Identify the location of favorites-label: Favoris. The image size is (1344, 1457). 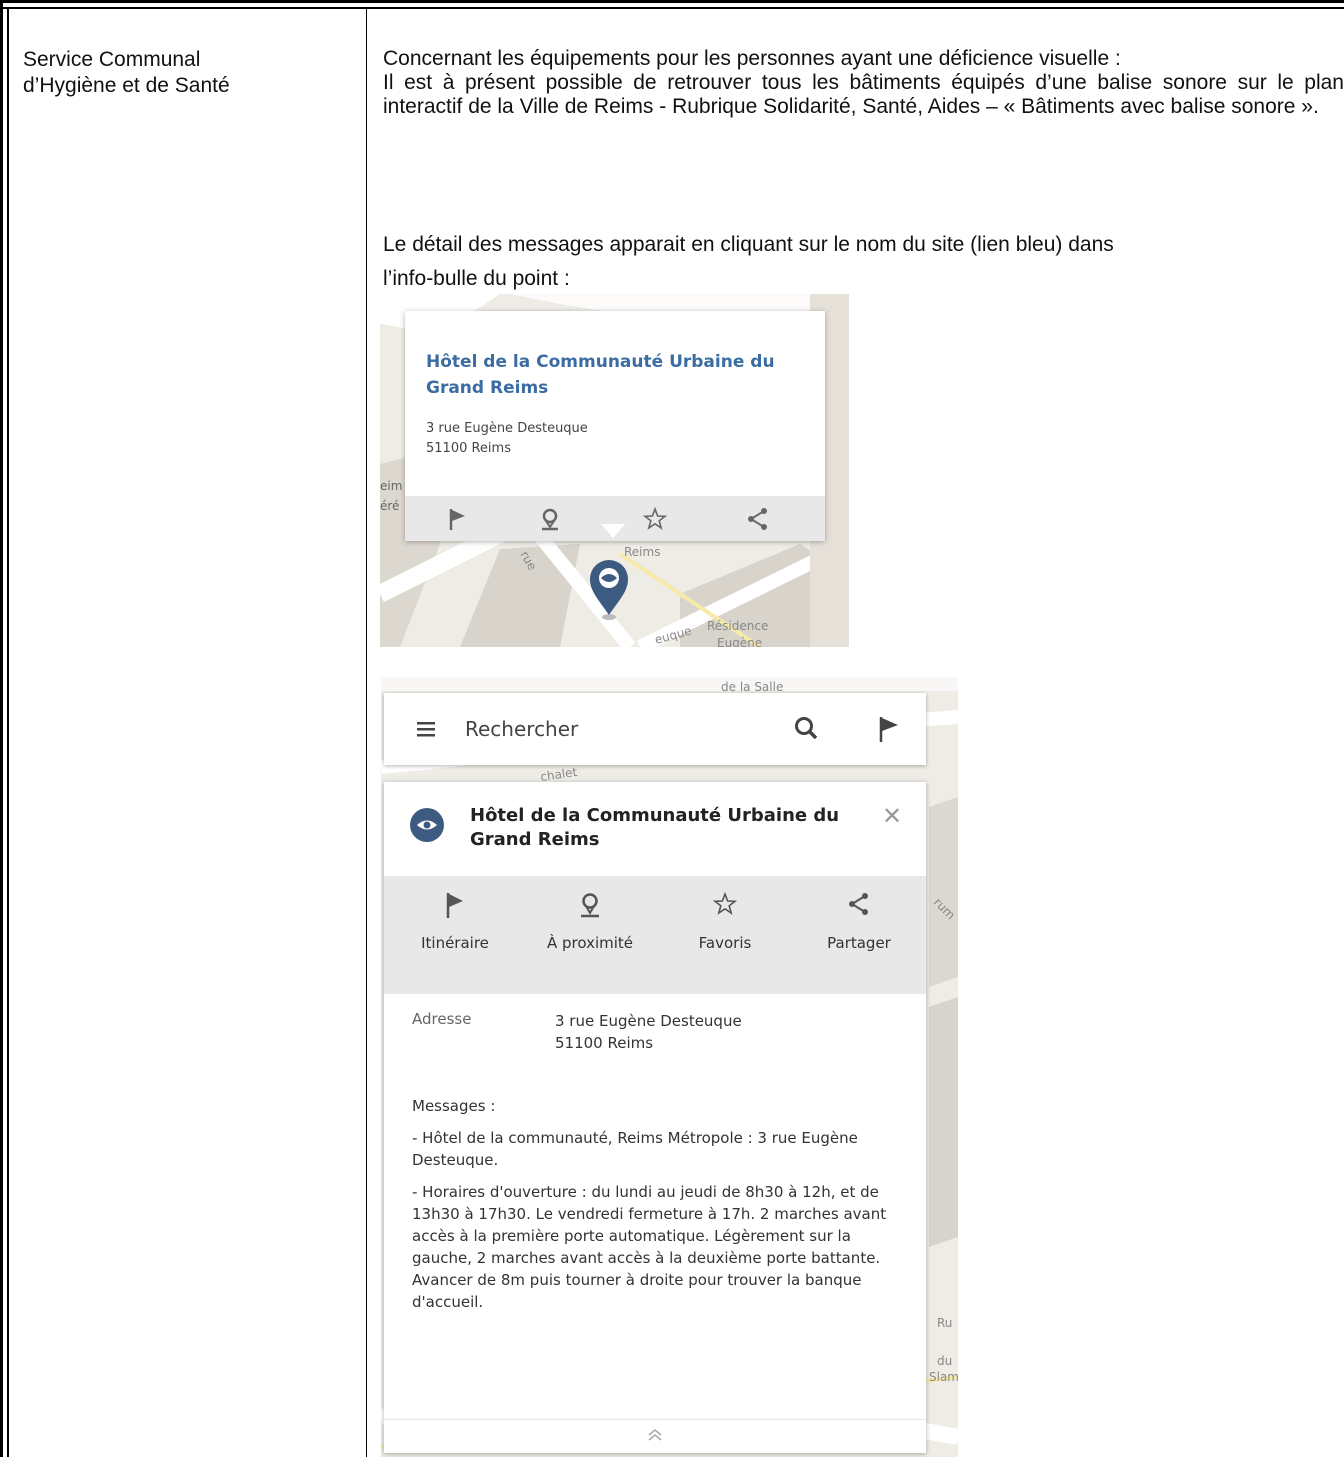
(725, 943).